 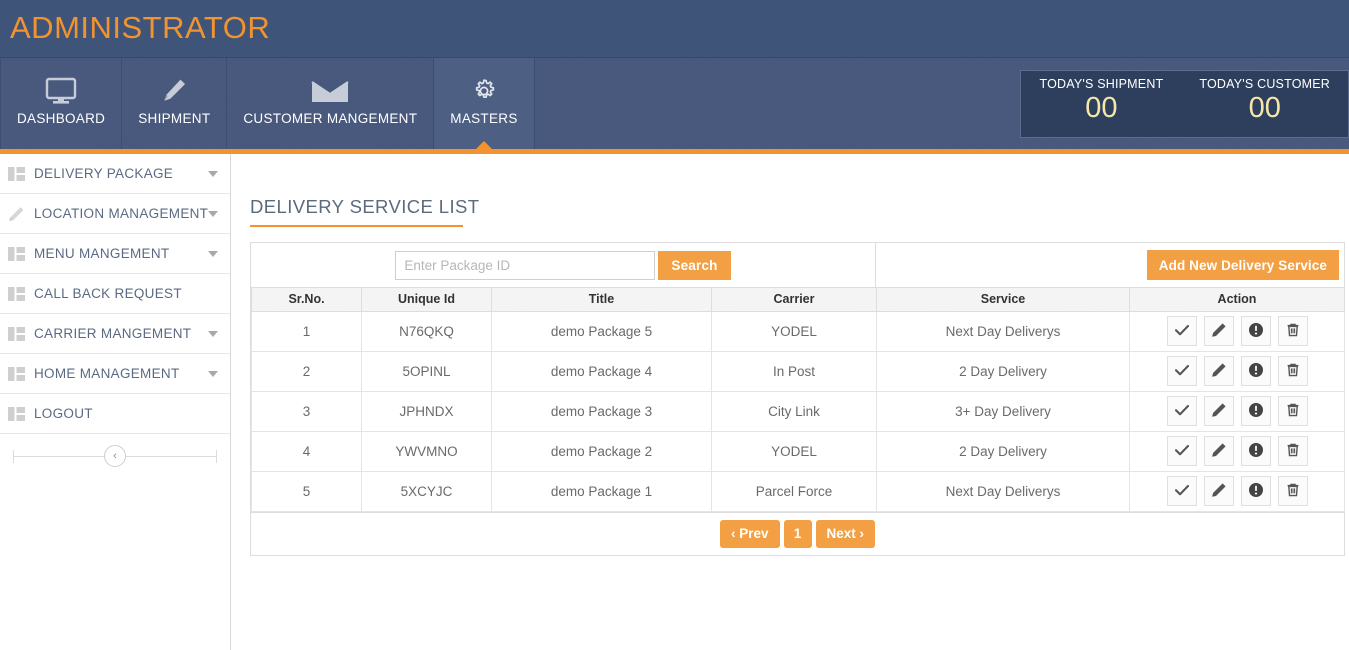 What do you see at coordinates (1003, 300) in the screenshot?
I see `column-header-service: Service` at bounding box center [1003, 300].